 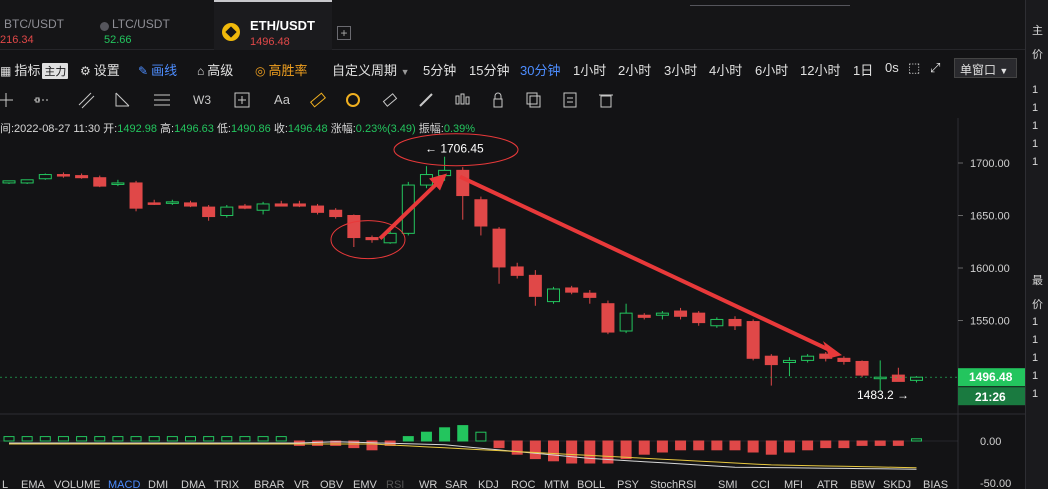 What do you see at coordinates (863, 484) in the screenshot?
I see `indicator-tab-bbw: BBW` at bounding box center [863, 484].